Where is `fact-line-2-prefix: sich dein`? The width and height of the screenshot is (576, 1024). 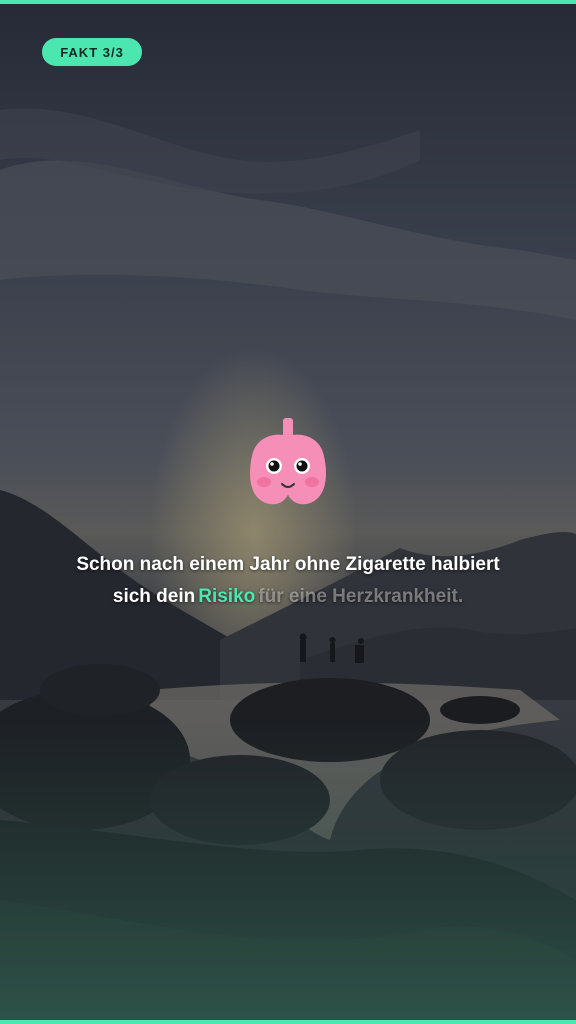 fact-line-2-prefix: sich dein is located at coordinates (154, 596).